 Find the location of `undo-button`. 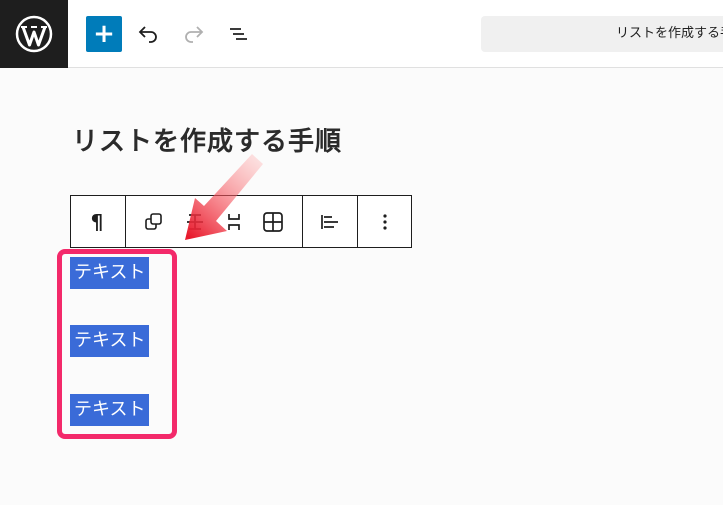

undo-button is located at coordinates (148, 34).